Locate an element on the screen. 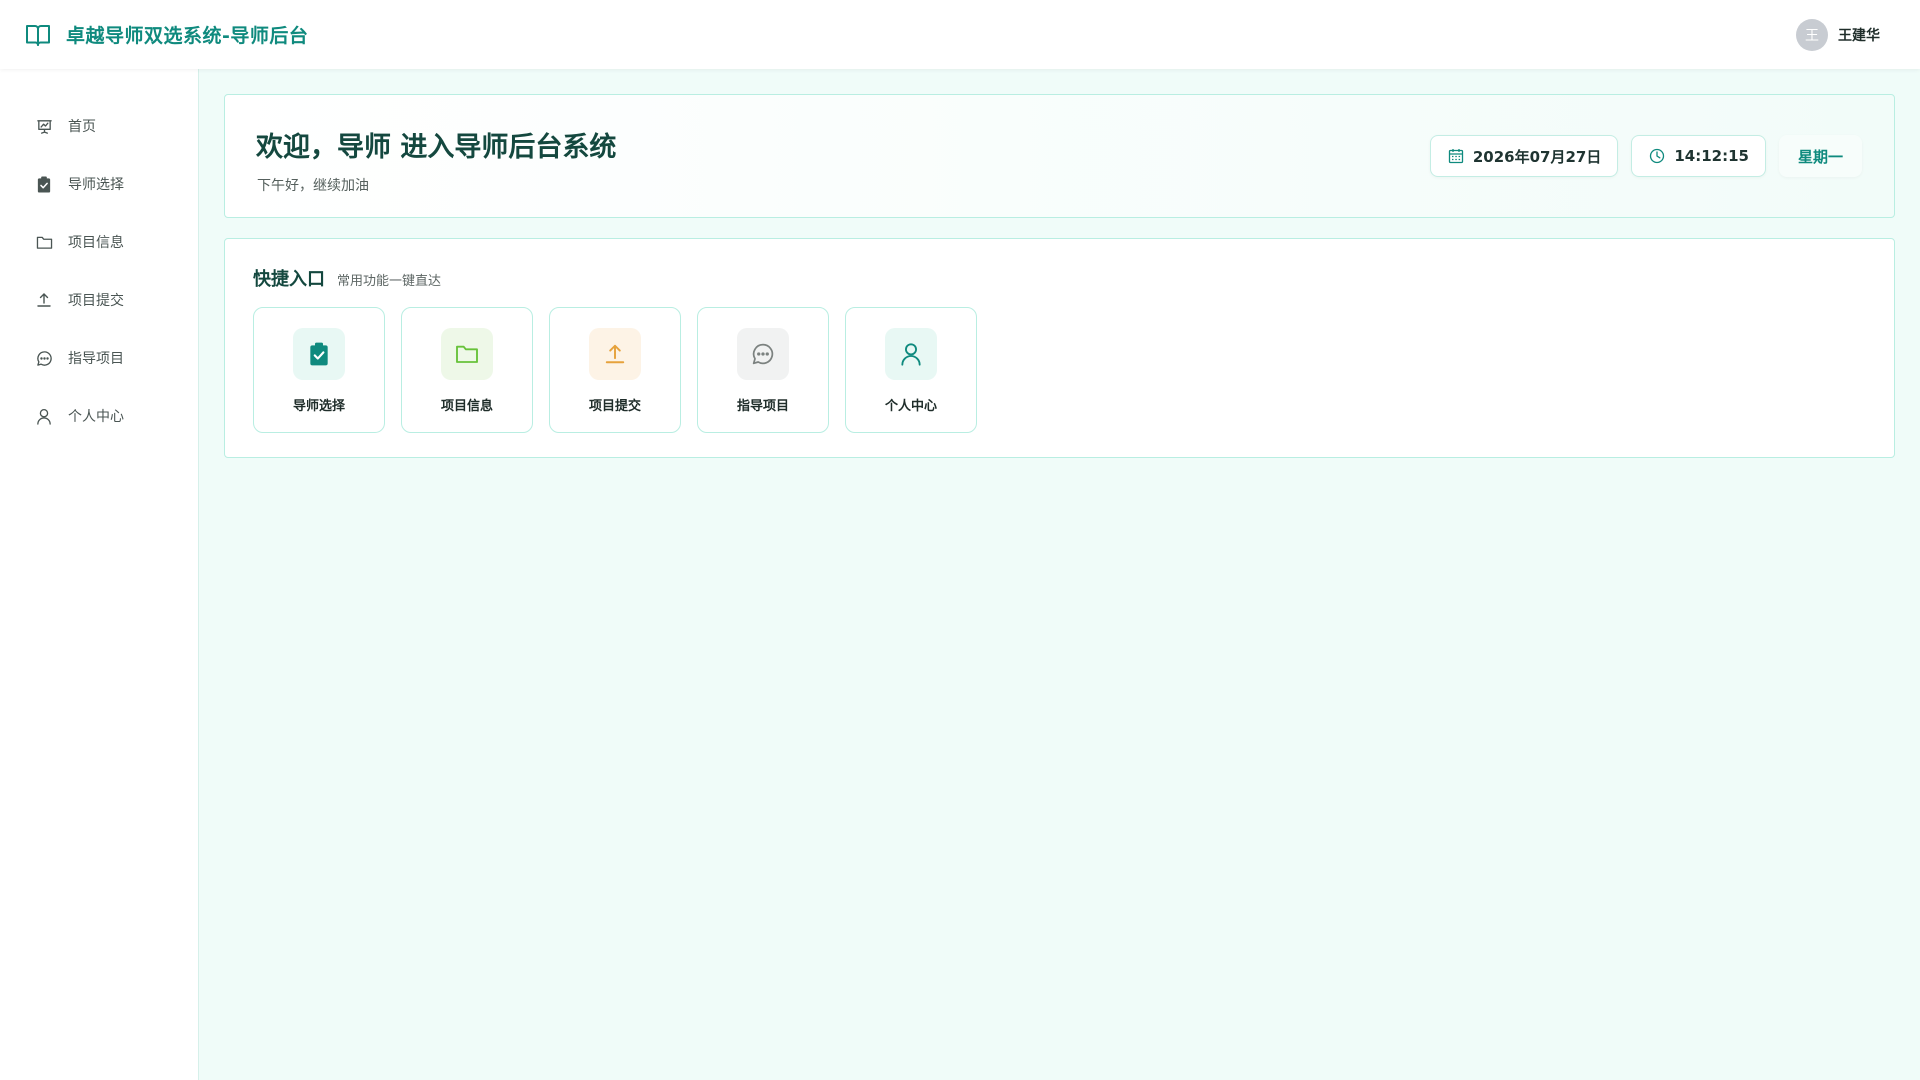 The height and width of the screenshot is (1080, 1920). quick-card-project-info: 项目信息 is located at coordinates (467, 370).